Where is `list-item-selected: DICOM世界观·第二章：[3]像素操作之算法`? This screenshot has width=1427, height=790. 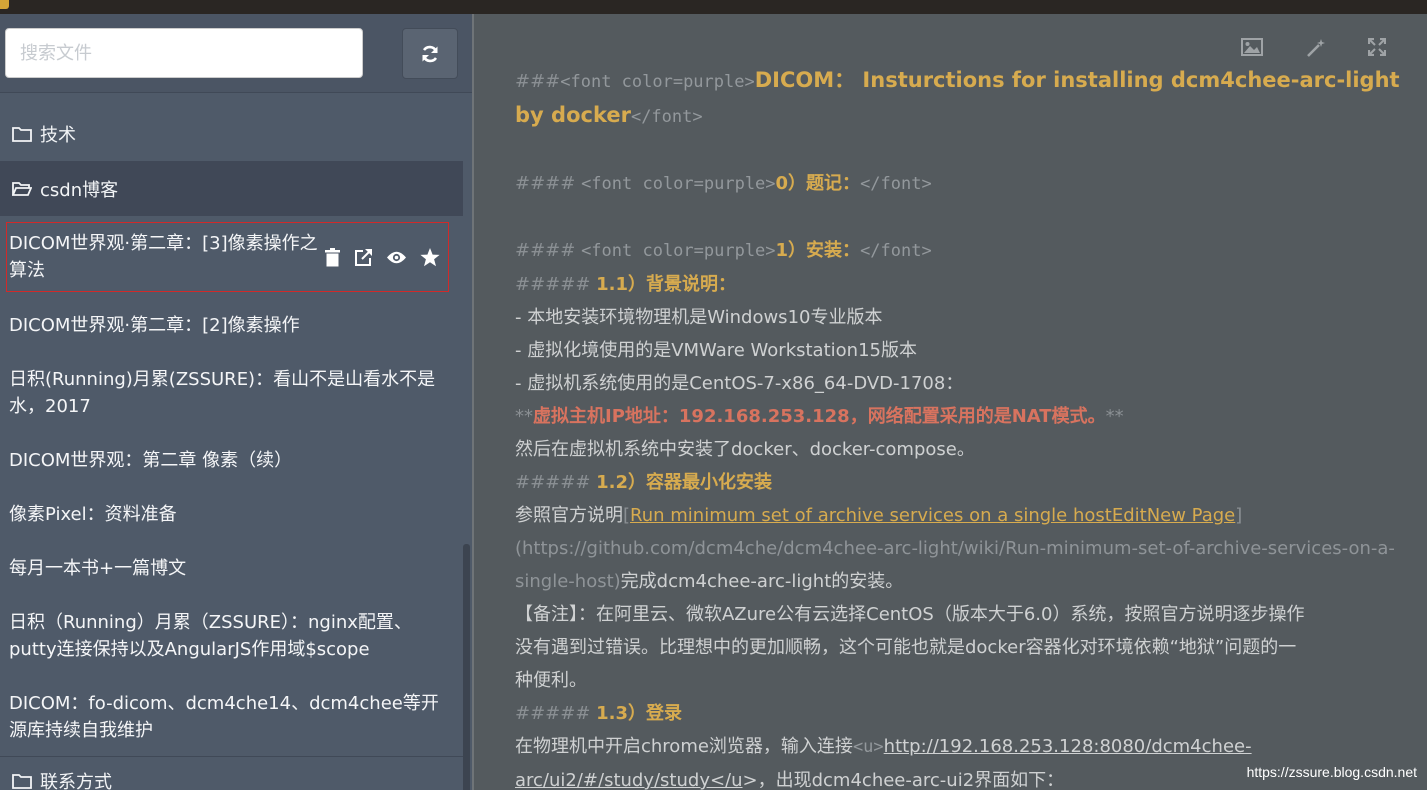 list-item-selected: DICOM世界观·第二章：[3]像素操作之算法 is located at coordinates (227, 257).